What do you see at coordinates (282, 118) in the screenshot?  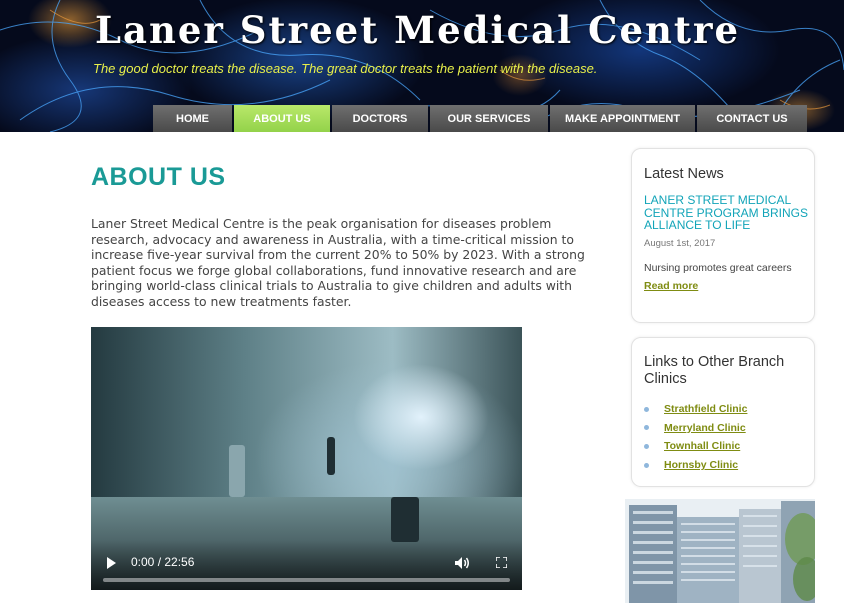 I see `nav-about-us: ABOUT US` at bounding box center [282, 118].